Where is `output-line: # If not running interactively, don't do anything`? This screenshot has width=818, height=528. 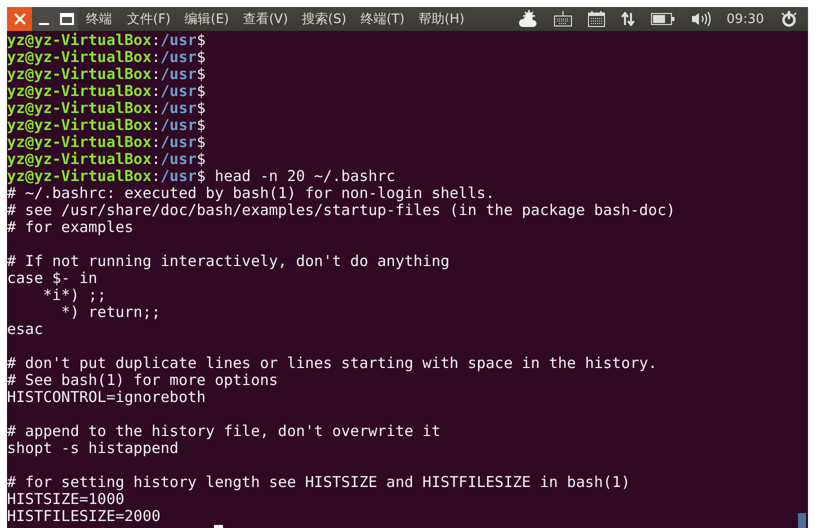
output-line: # If not running interactively, don't do anything is located at coordinates (228, 261).